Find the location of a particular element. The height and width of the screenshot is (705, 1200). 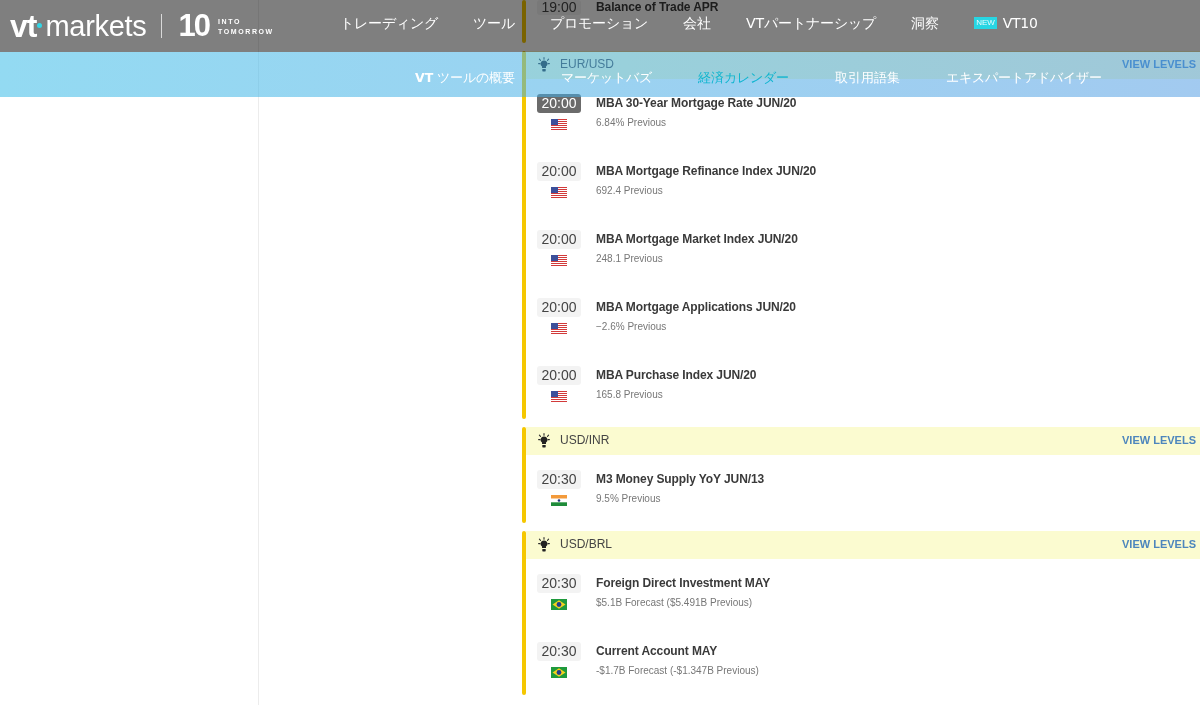

event-title: MBA Mortgage Applications JUN/20 is located at coordinates (696, 307).